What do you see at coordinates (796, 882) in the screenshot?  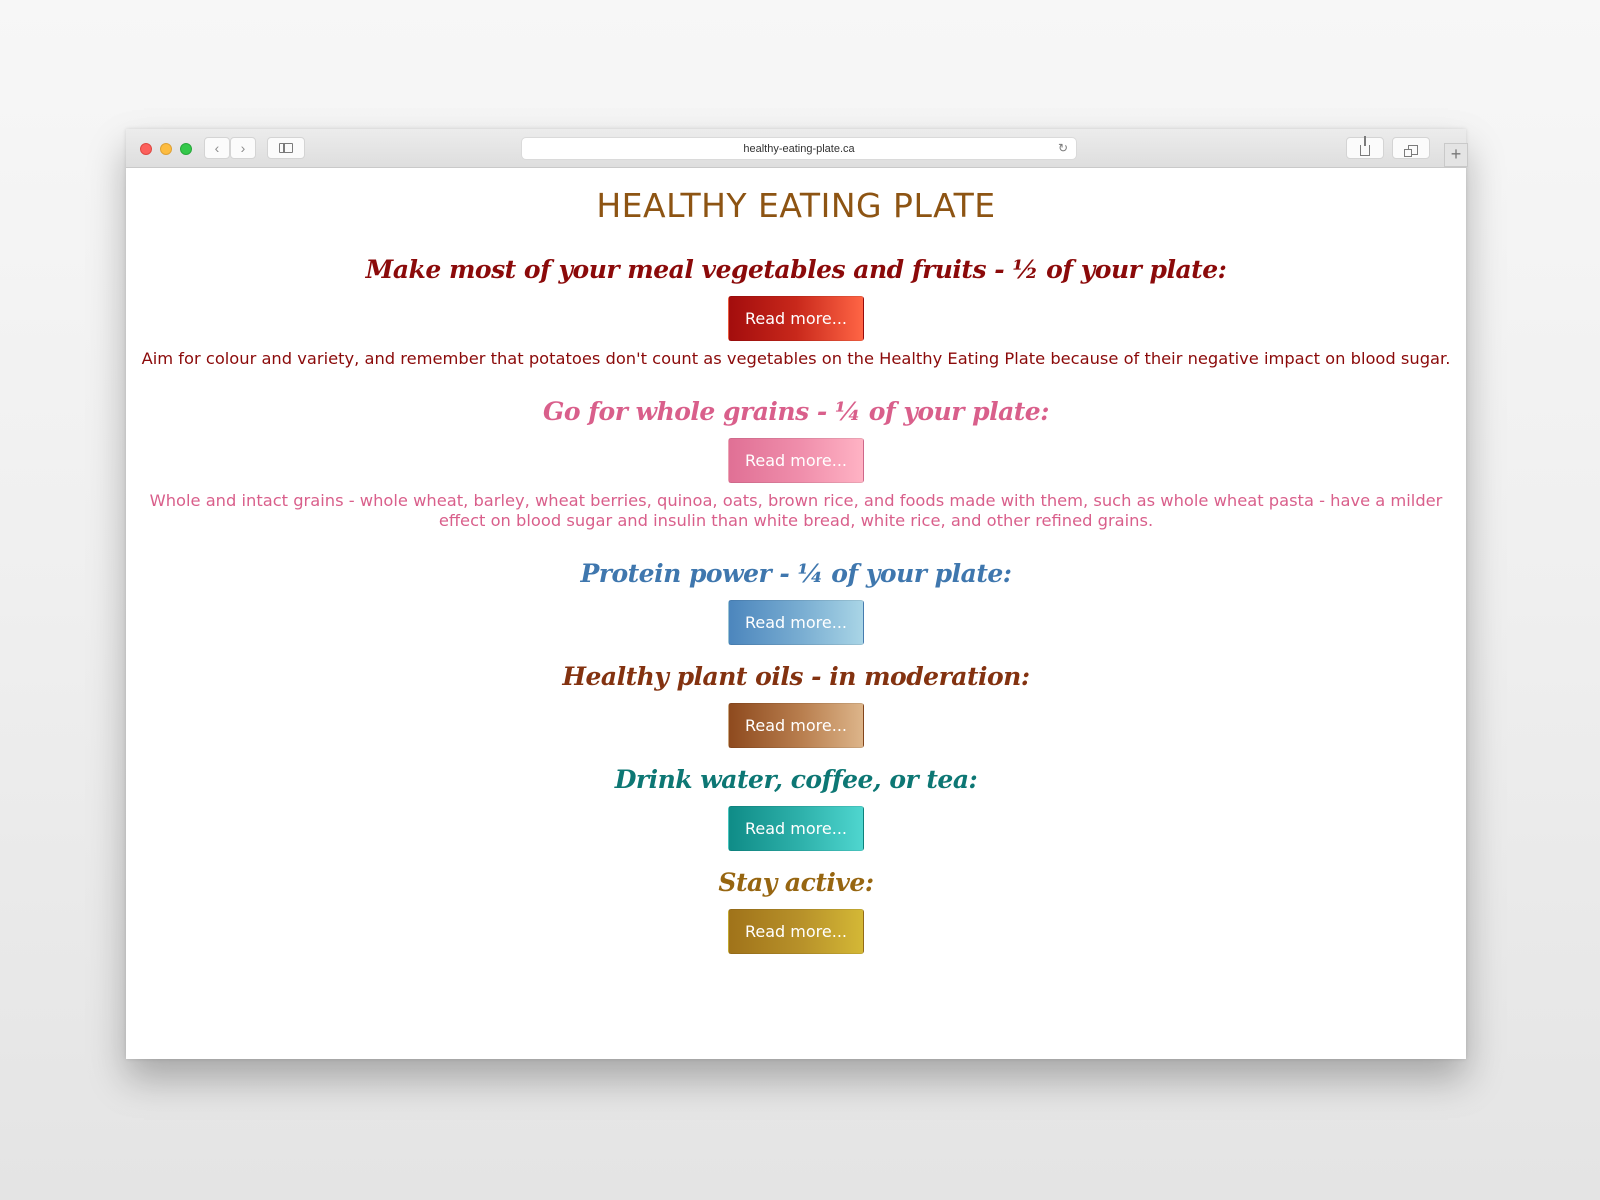 I see `section-heading: Stay active:` at bounding box center [796, 882].